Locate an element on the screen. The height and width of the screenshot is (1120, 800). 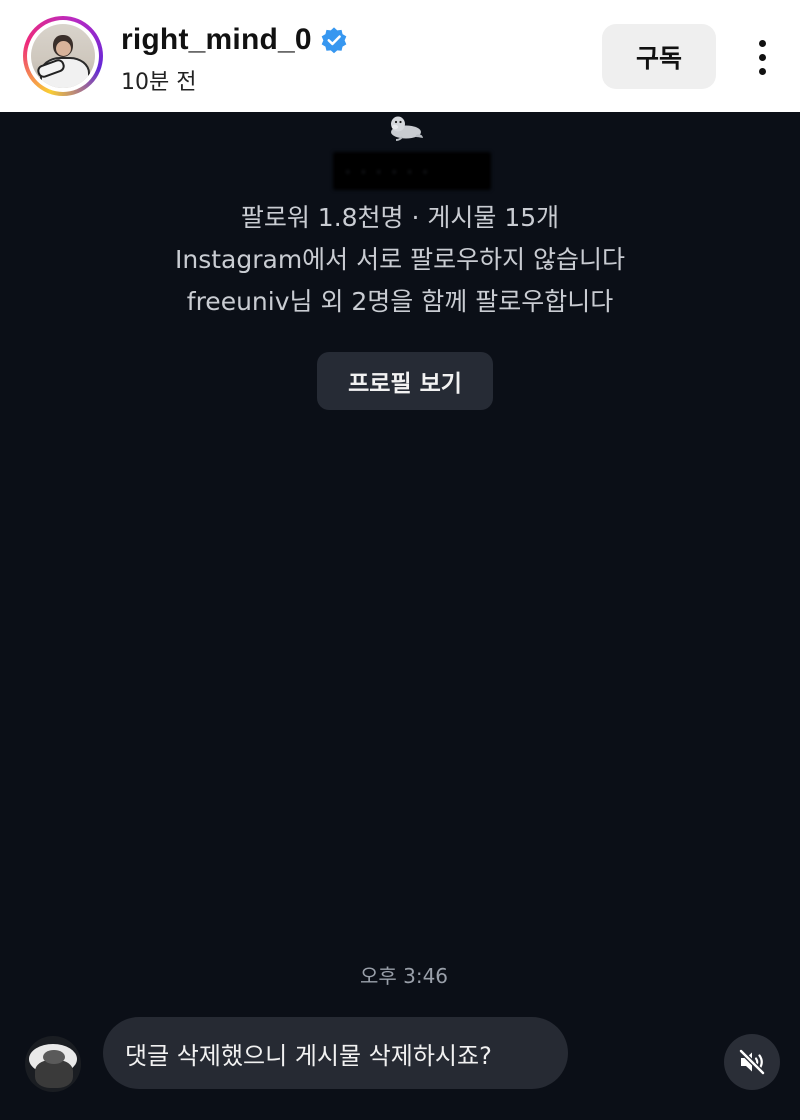
subscribe-button: 구독 is located at coordinates (659, 56).